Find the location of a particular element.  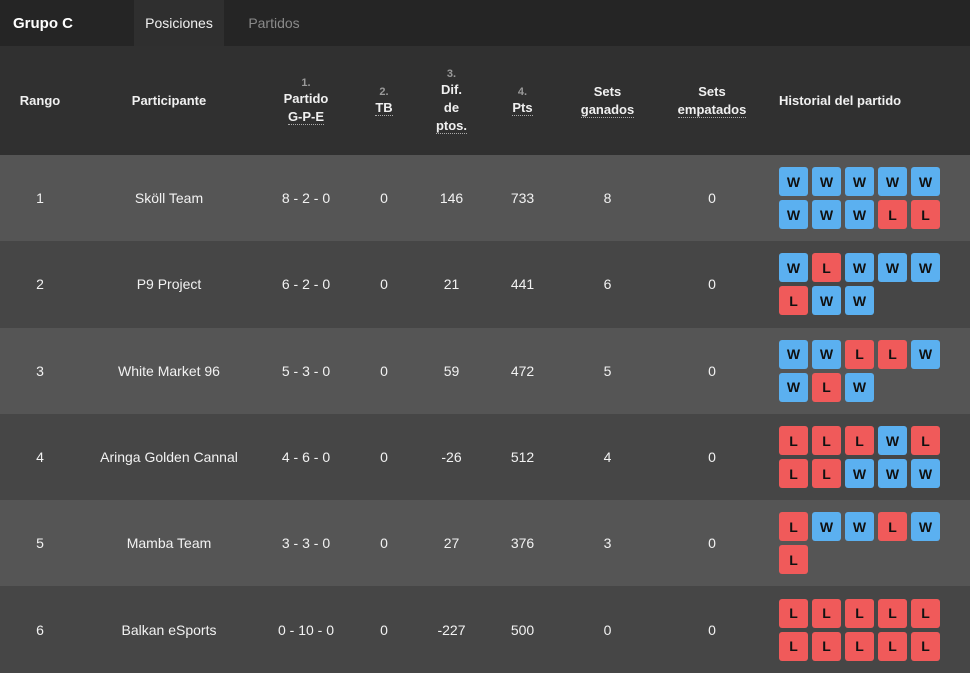

points: 376 is located at coordinates (522, 543).